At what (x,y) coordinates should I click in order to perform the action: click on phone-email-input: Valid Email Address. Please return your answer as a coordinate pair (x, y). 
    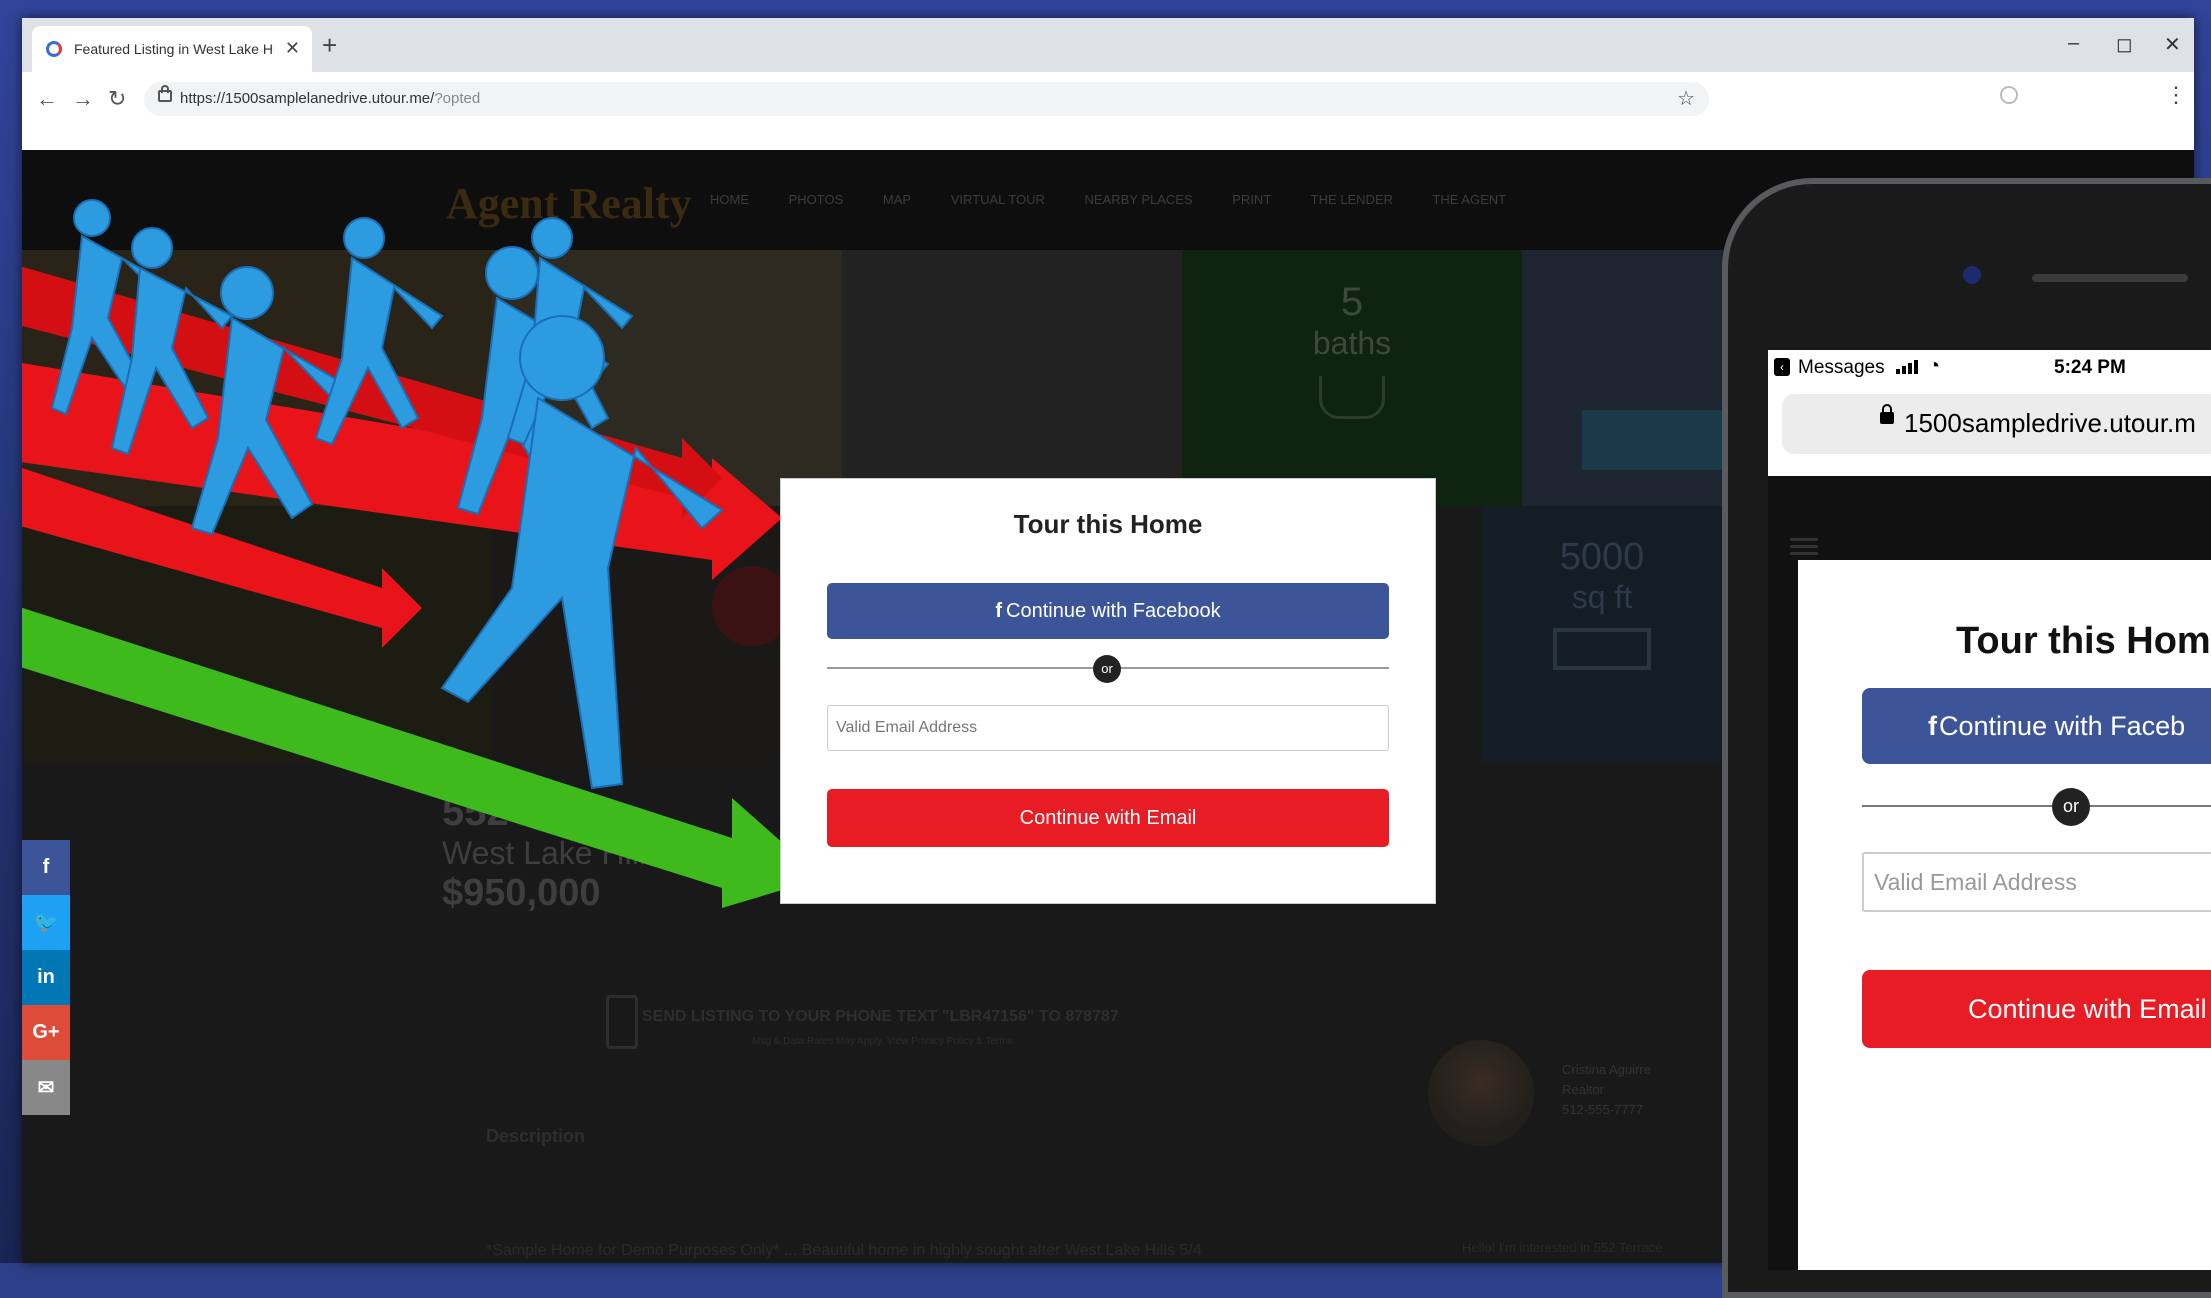
    Looking at the image, I should click on (2036, 882).